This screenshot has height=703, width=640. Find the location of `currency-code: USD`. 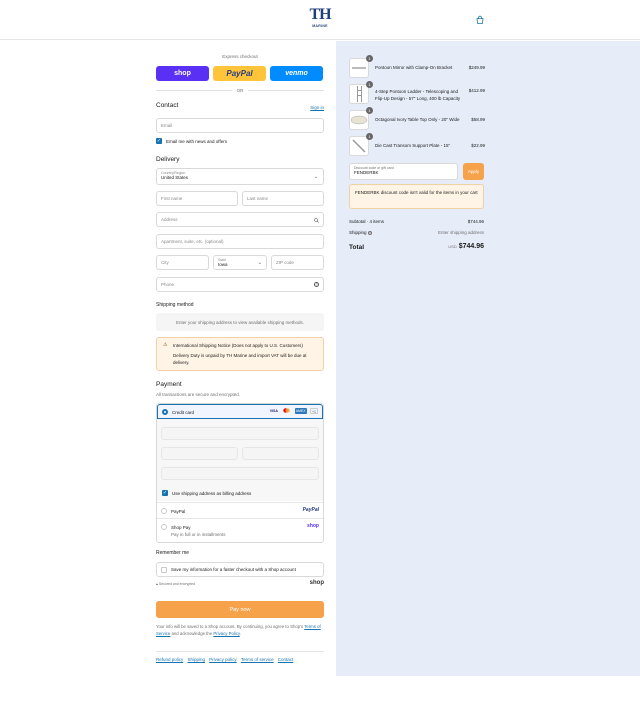

currency-code: USD is located at coordinates (452, 246).